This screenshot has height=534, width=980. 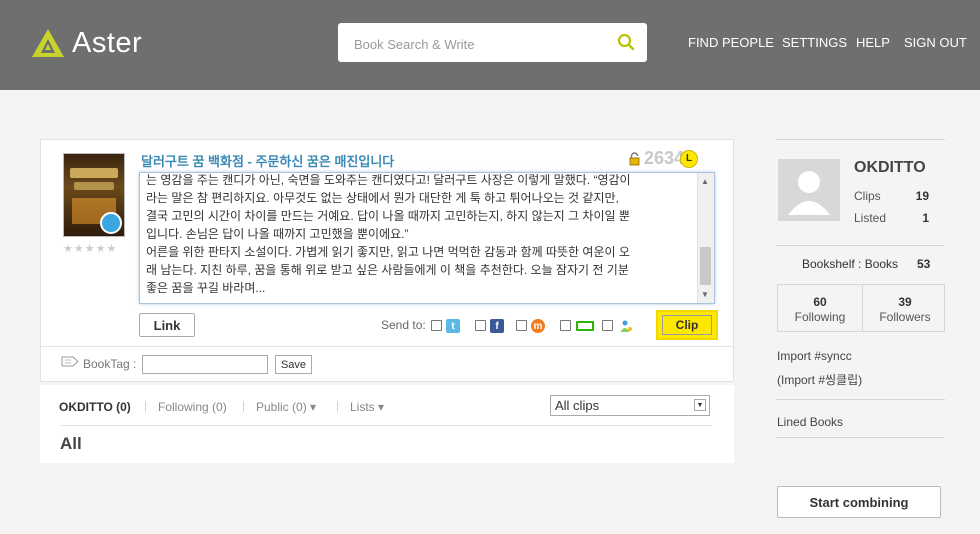 What do you see at coordinates (71, 443) in the screenshot?
I see `section-heading: All` at bounding box center [71, 443].